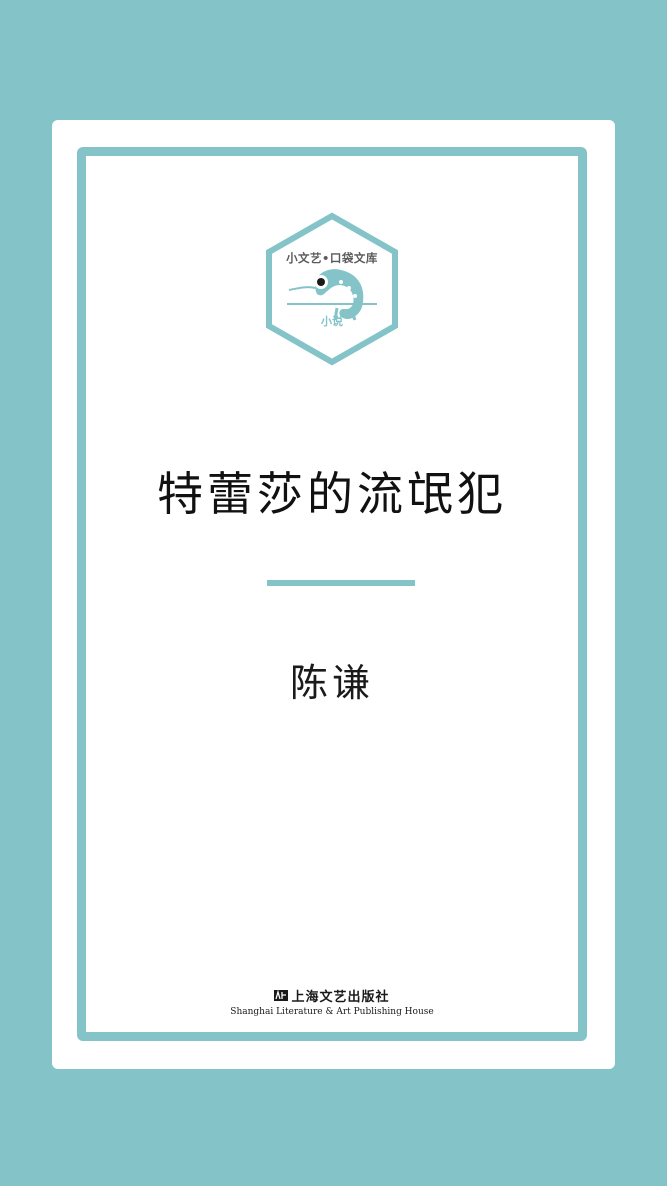 The width and height of the screenshot is (667, 1186). Describe the element at coordinates (332, 321) in the screenshot. I see `genre-label: 小说` at that location.